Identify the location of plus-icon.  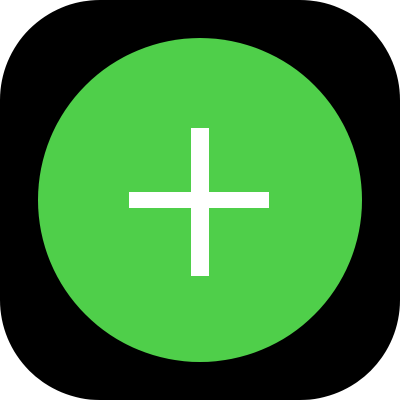
(199, 202).